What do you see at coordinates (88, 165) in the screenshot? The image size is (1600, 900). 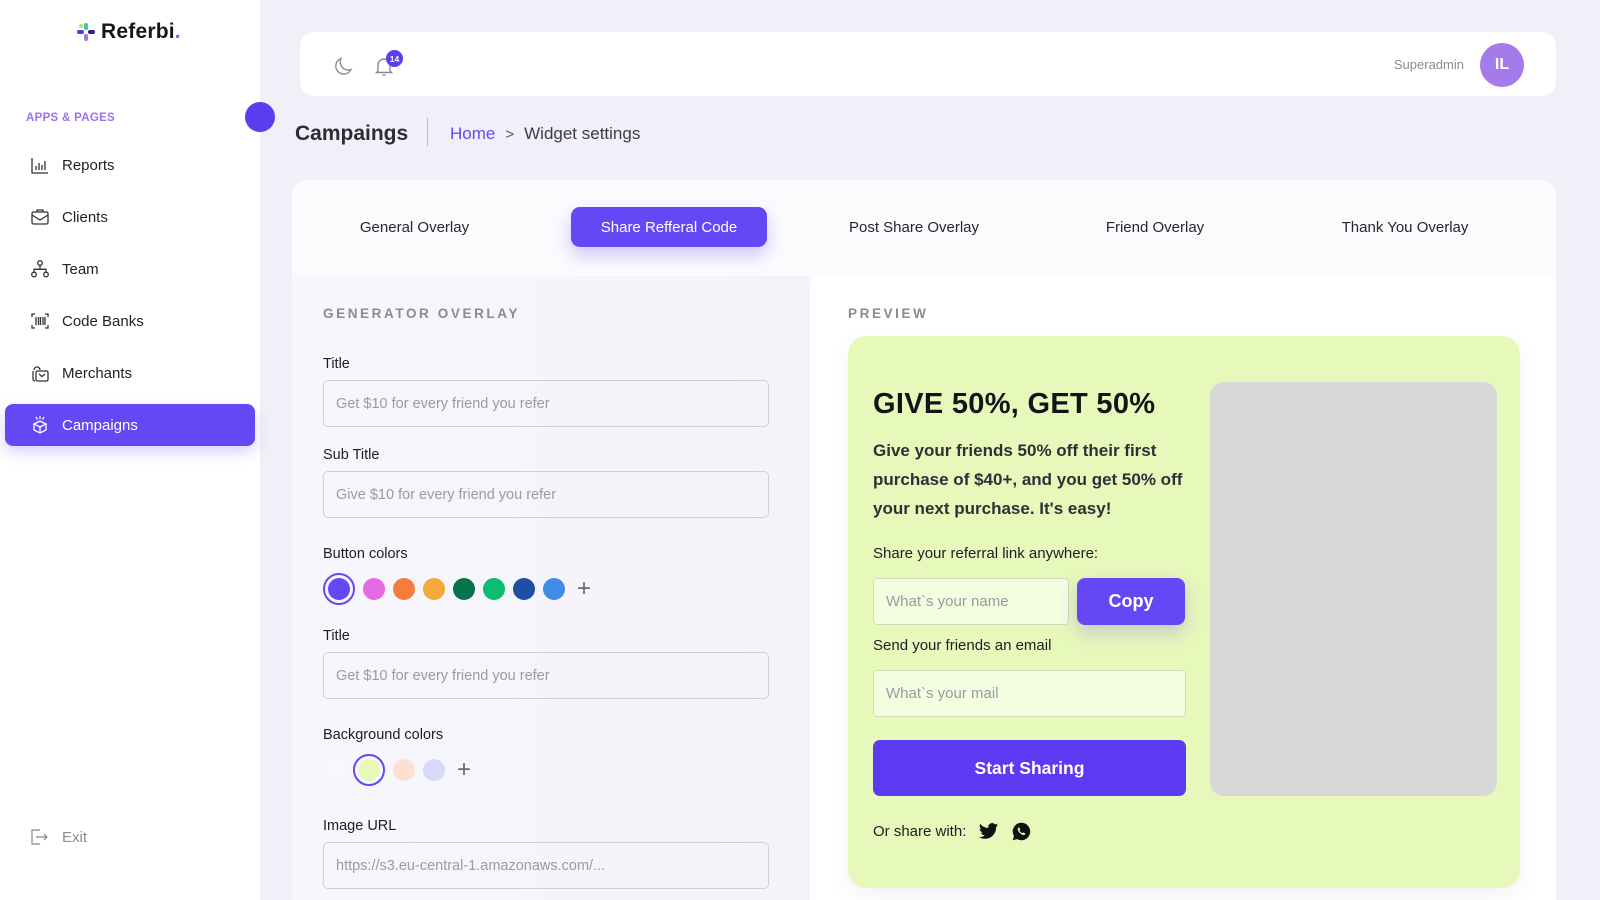 I see `sidebar-item-label: Reports` at bounding box center [88, 165].